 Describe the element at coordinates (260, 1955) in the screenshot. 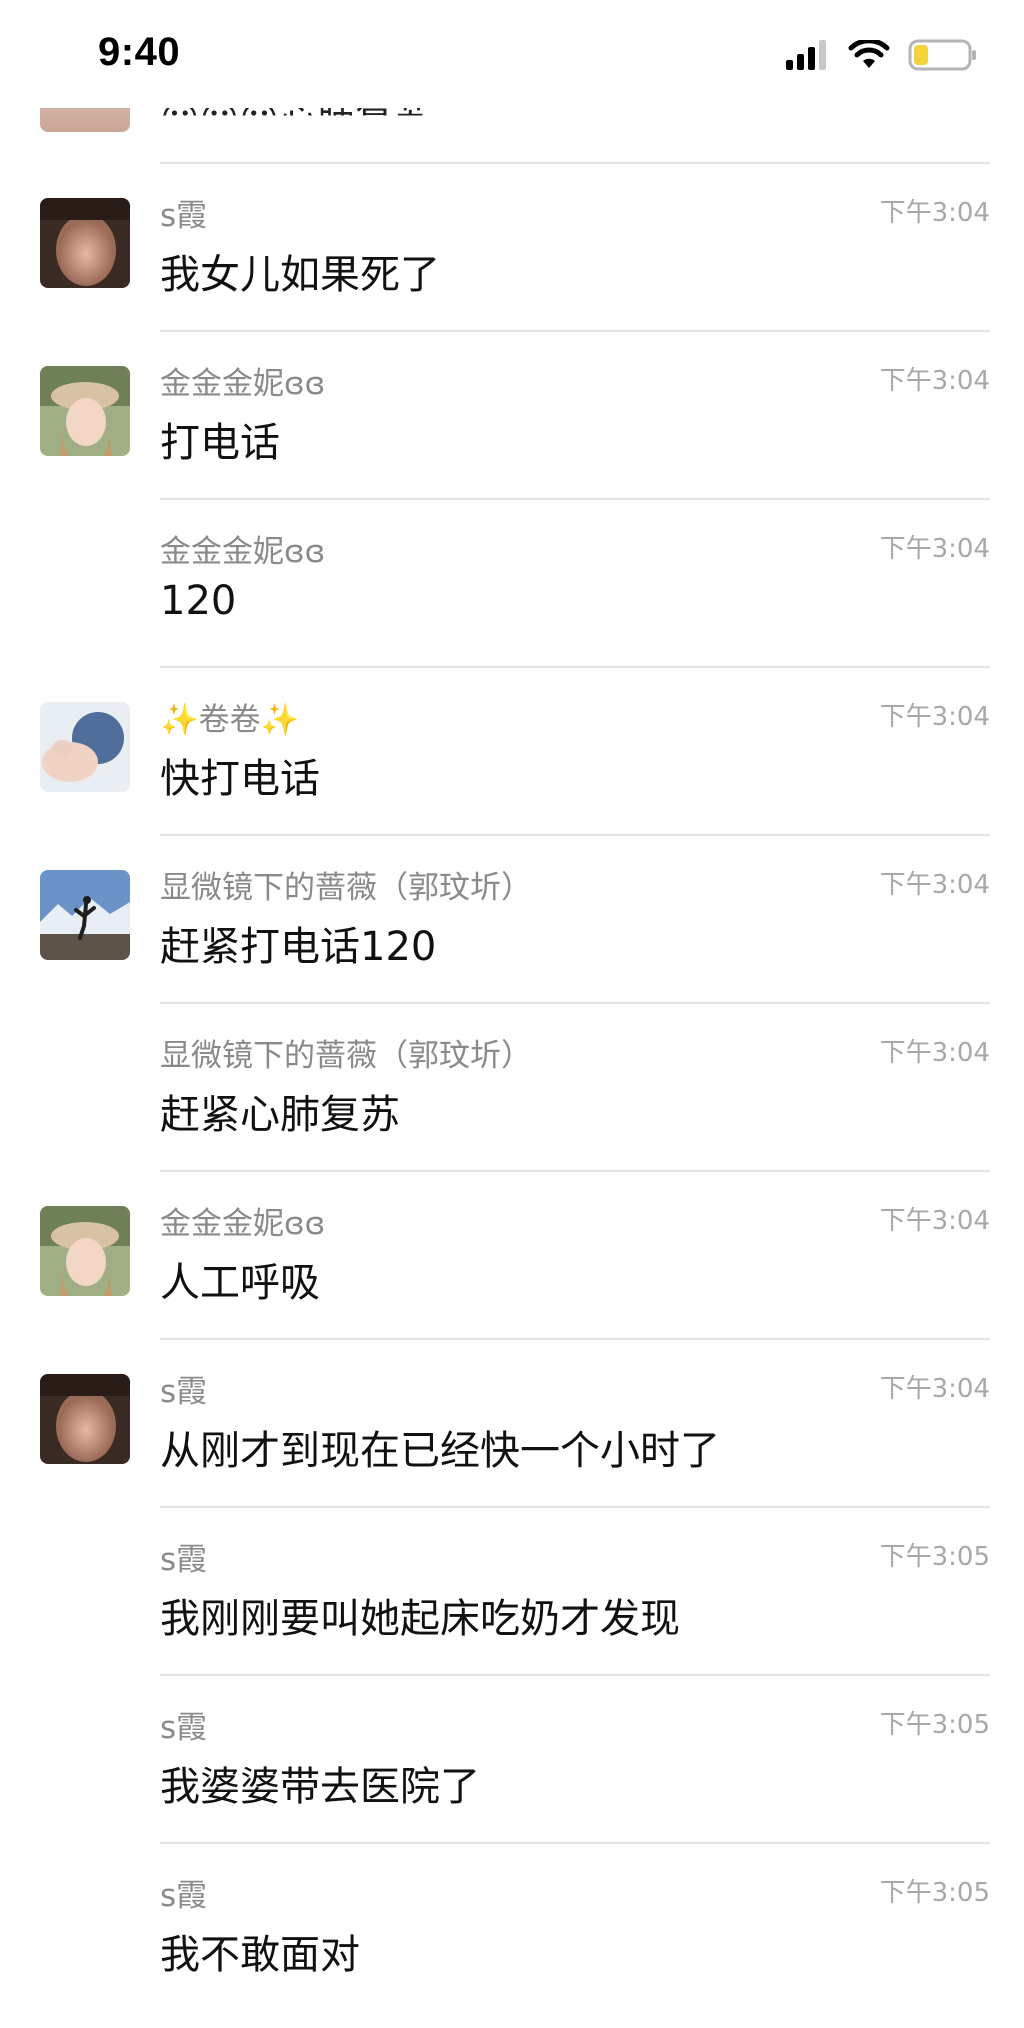

I see `message-text: 我不敢面对` at that location.